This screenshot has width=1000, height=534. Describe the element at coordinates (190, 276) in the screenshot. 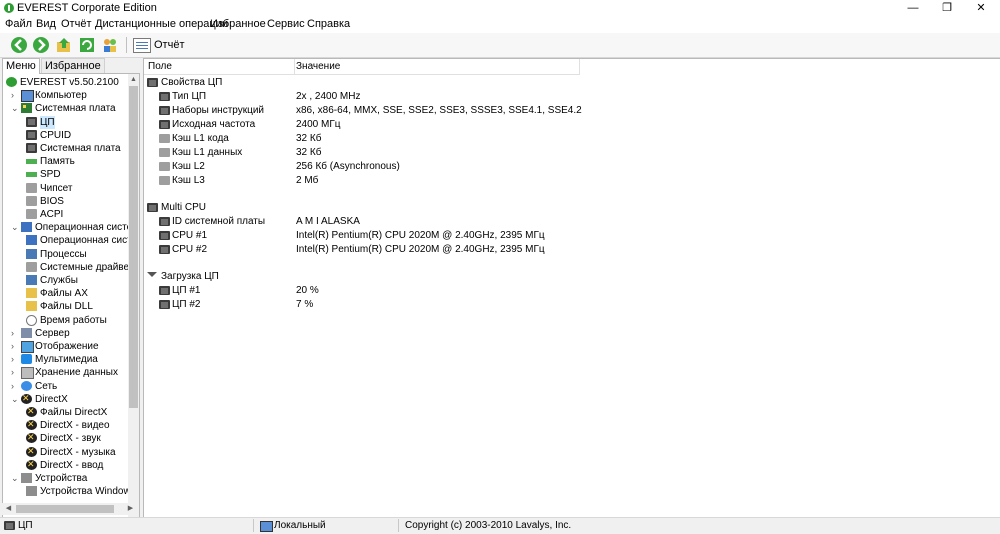

I see `section-title: Загрузка ЦП` at that location.